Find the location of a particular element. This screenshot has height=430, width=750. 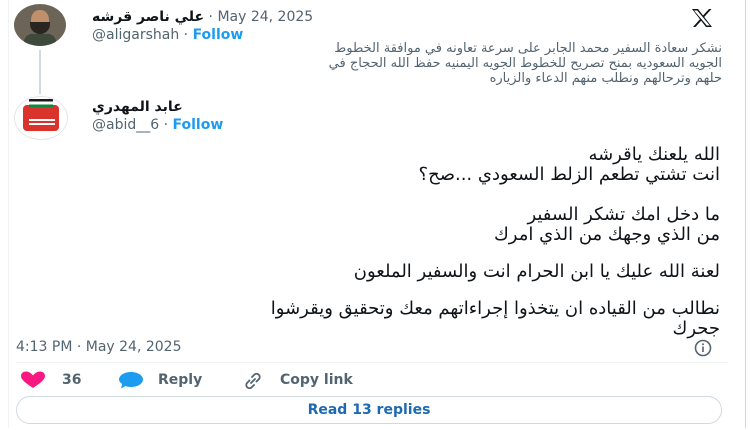

copy-link-label: Copy link is located at coordinates (316, 380).